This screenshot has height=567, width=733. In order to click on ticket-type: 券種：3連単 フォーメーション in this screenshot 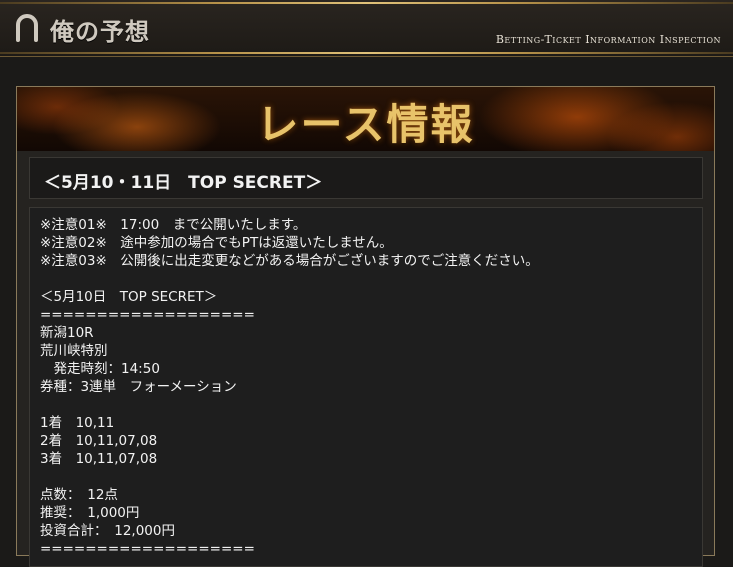, I will do `click(138, 387)`.